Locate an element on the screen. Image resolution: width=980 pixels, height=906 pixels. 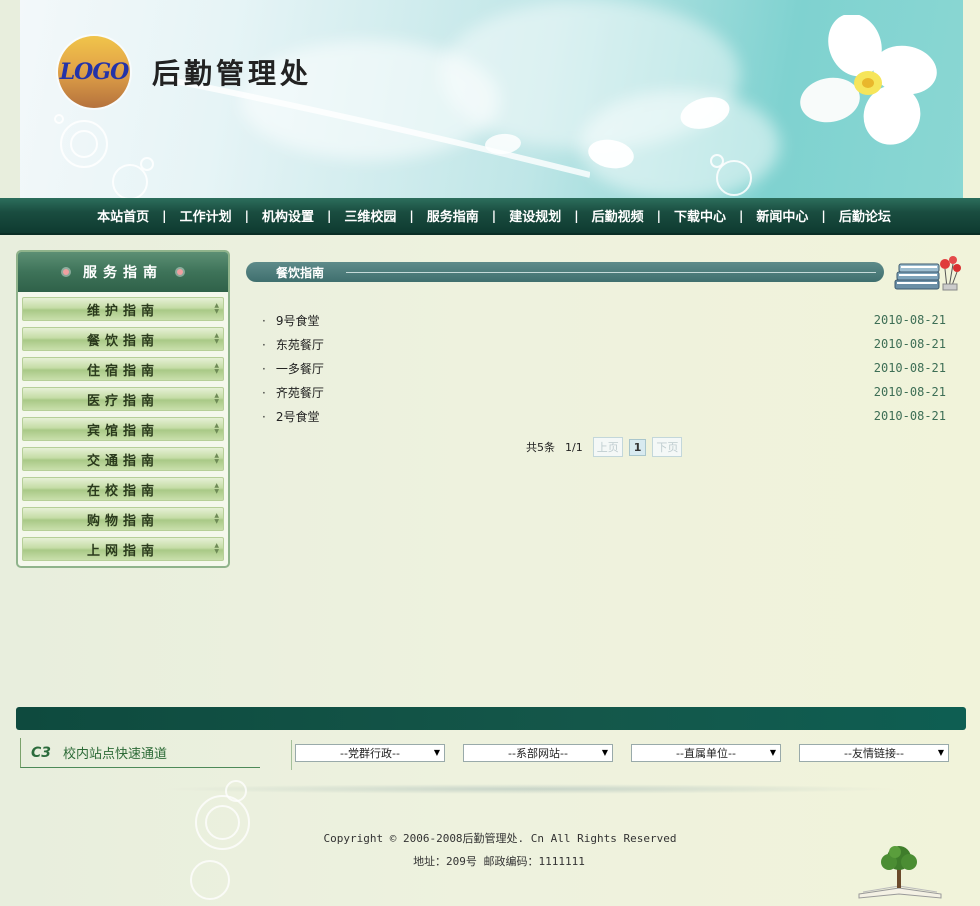
sidebar-item-label: 维护指南 is located at coordinates (122, 311).